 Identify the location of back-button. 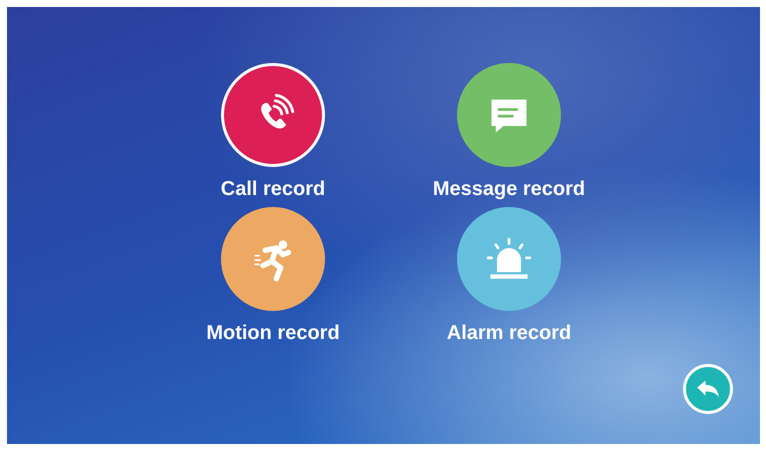
(708, 389).